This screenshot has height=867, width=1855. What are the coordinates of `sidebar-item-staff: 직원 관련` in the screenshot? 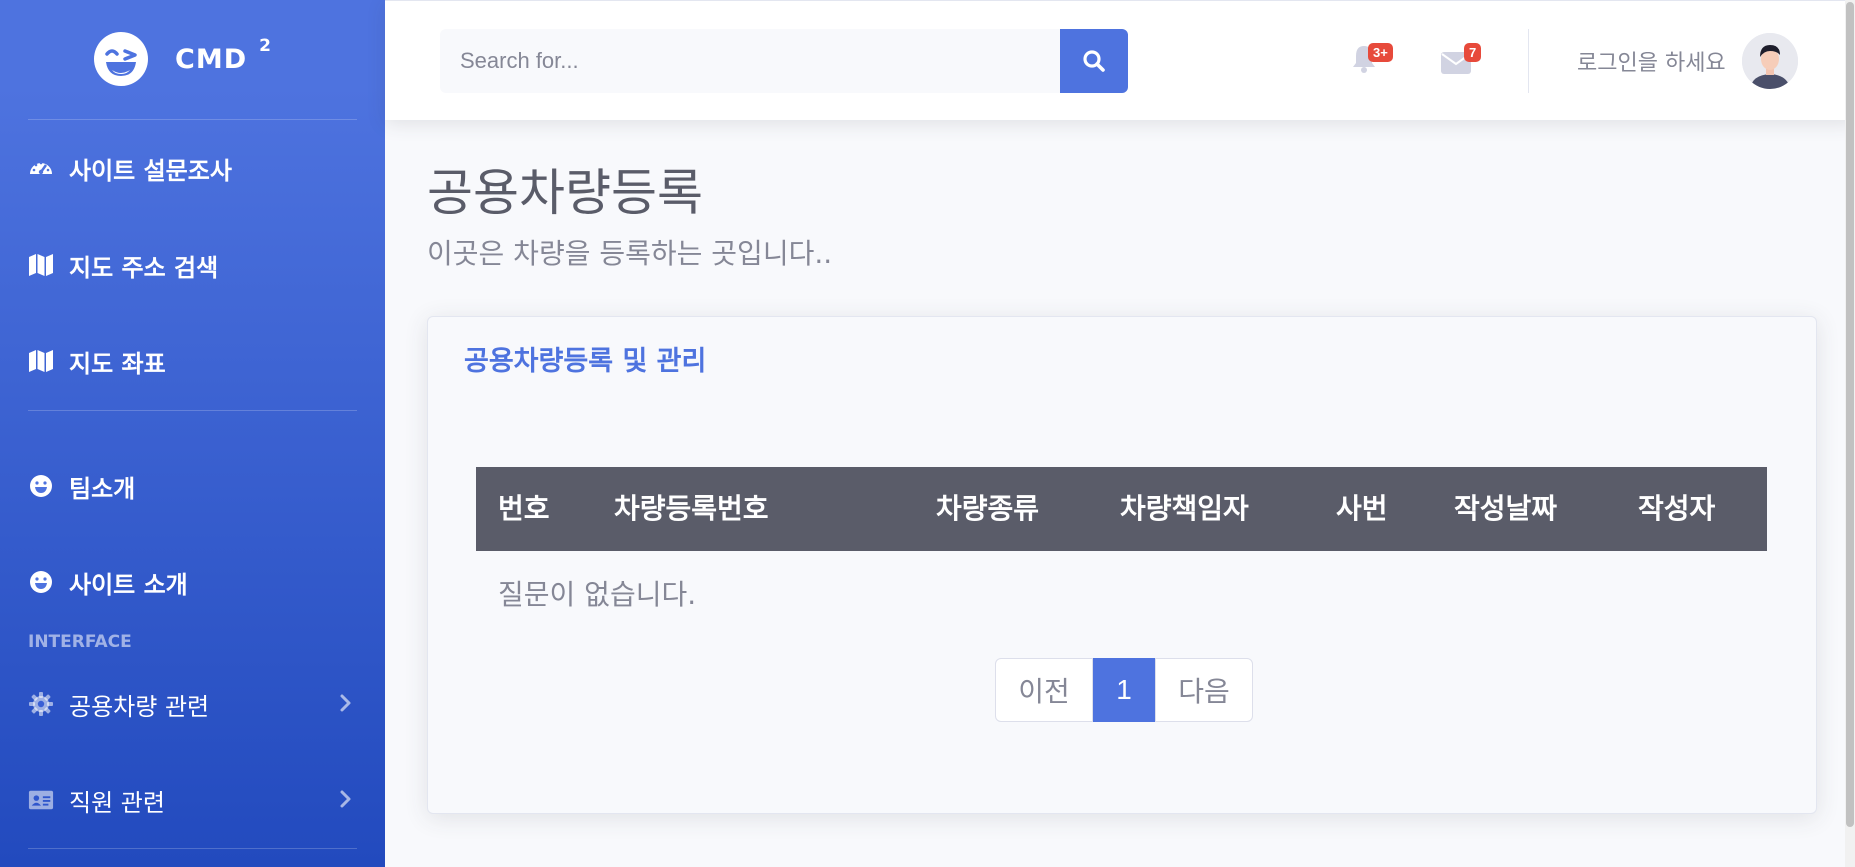 It's located at (192, 800).